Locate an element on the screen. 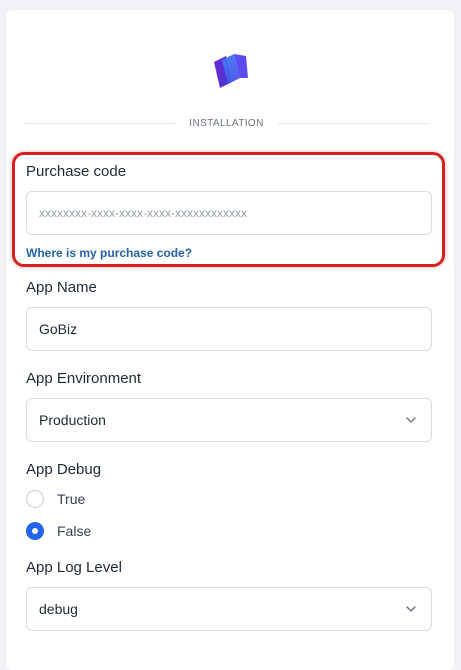 Image resolution: width=461 pixels, height=670 pixels. app-debug-option-false: False is located at coordinates (58, 531).